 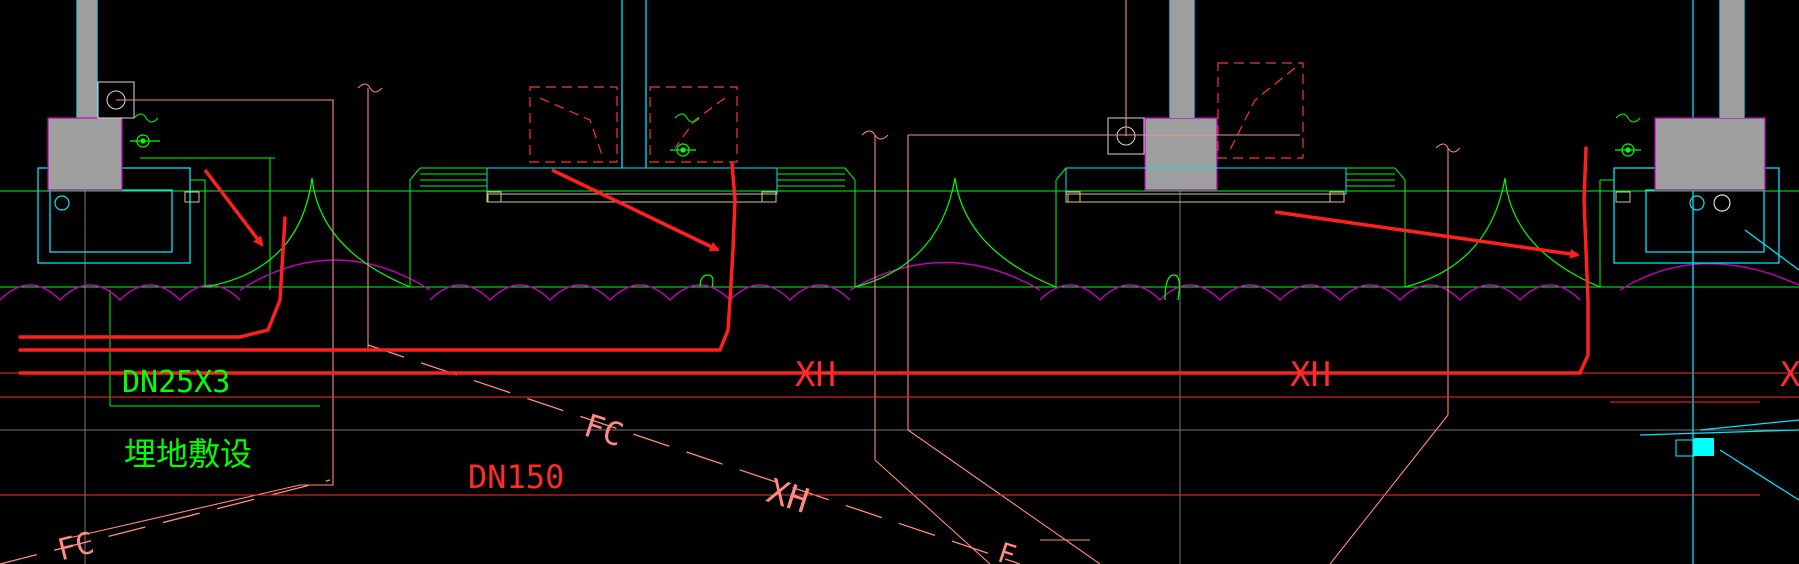 I want to click on arrow-icon, so click(x=891, y=213).